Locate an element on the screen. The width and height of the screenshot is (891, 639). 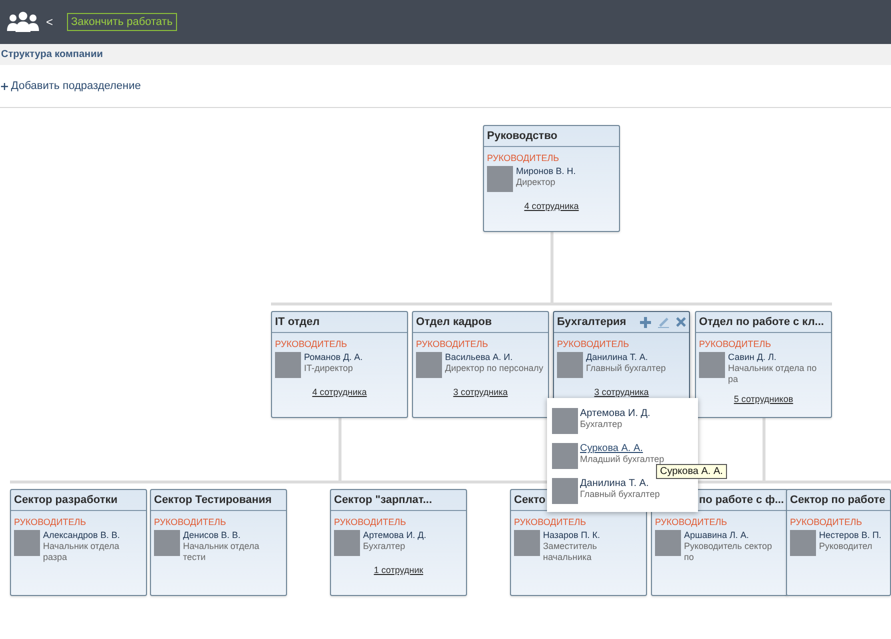
head-position: Руководитель сектор по is located at coordinates (729, 552).